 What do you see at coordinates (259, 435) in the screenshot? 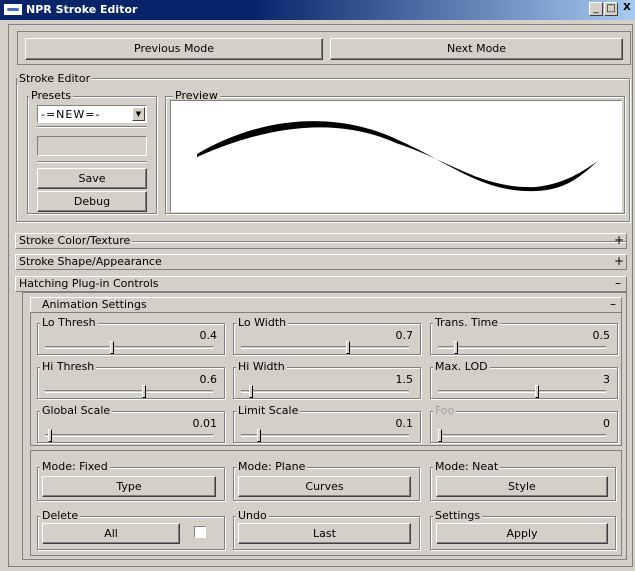
I see `limit-scale-slider-thumb` at bounding box center [259, 435].